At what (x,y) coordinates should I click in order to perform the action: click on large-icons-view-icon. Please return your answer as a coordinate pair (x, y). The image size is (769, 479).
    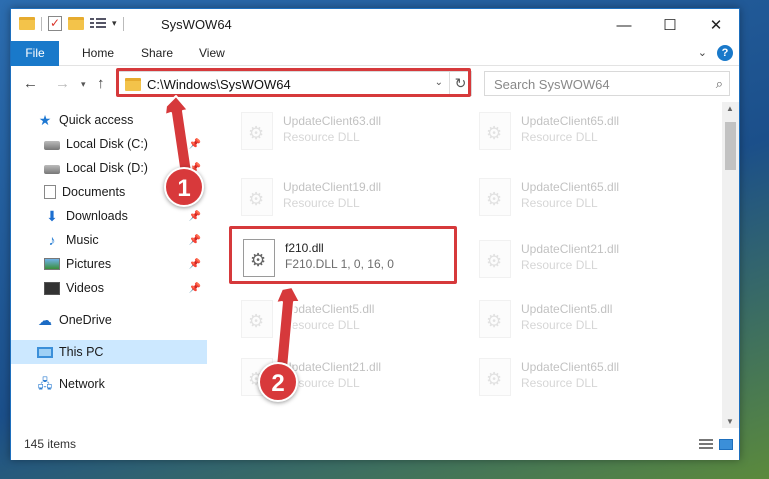
    Looking at the image, I should click on (726, 444).